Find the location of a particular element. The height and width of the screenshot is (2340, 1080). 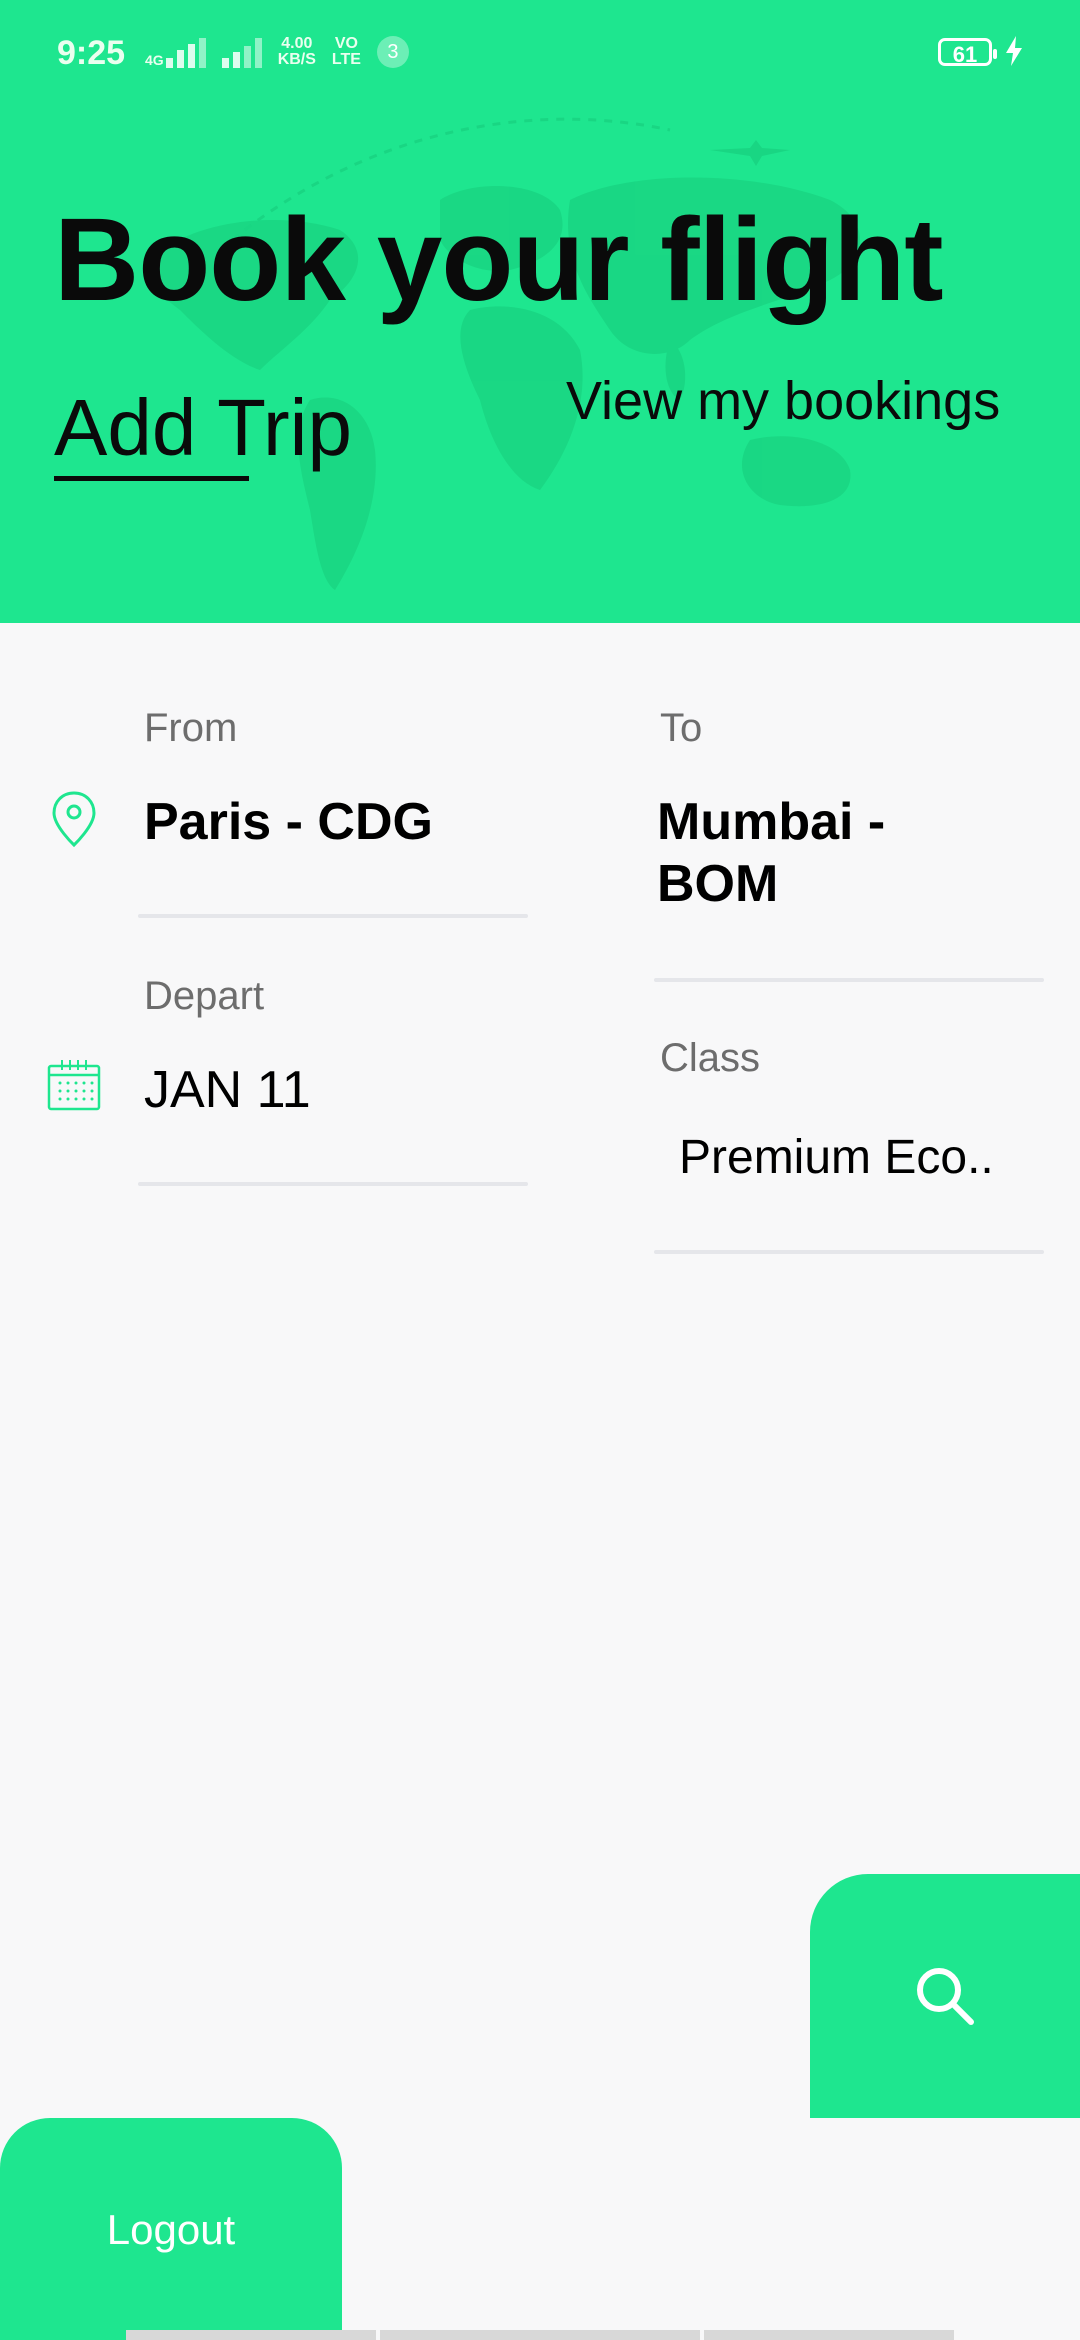

volte-icon: VO LTE is located at coordinates (346, 52).